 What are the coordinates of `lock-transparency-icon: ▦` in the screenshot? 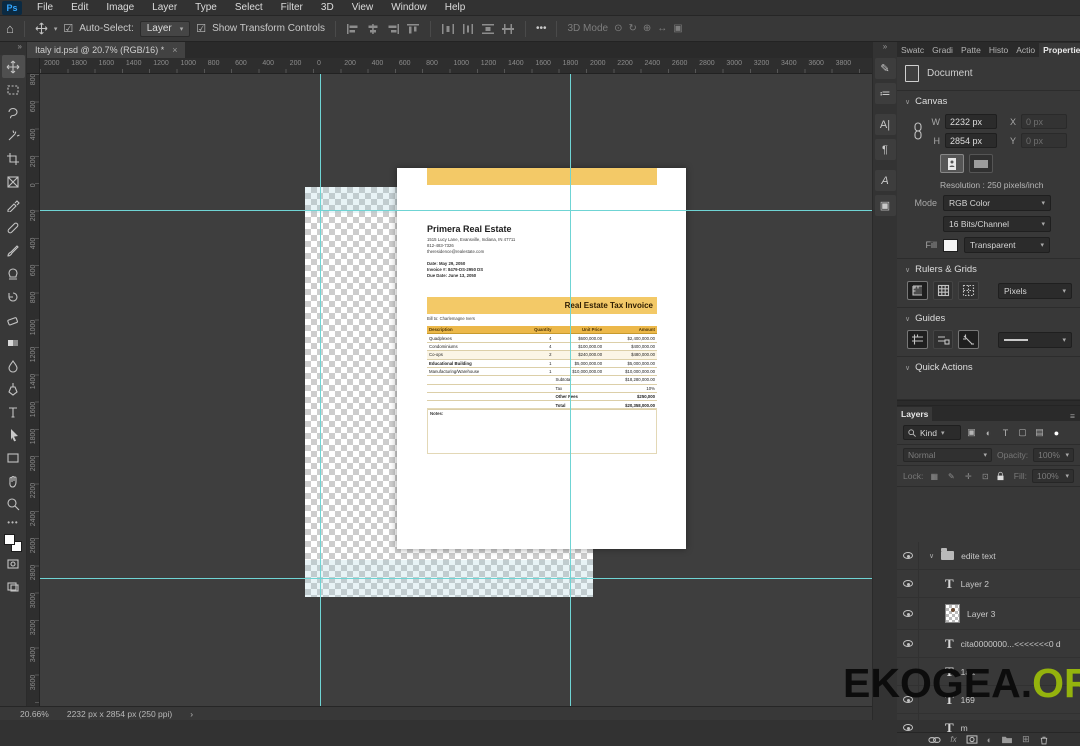 It's located at (934, 476).